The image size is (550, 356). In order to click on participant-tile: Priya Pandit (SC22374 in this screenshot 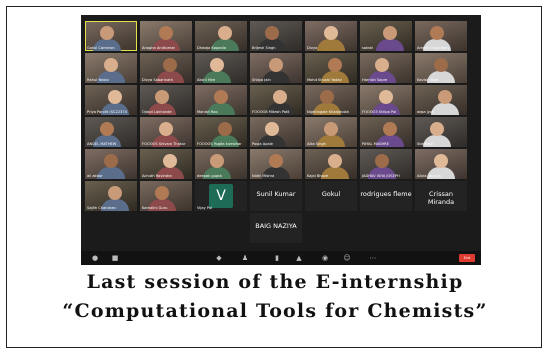, I will do `click(111, 100)`.